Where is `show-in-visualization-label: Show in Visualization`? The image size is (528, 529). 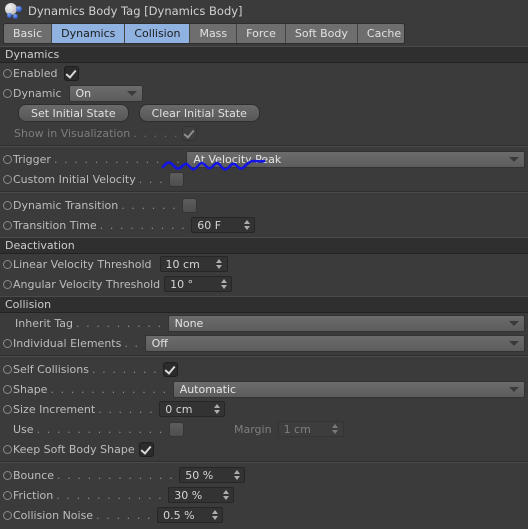
show-in-visualization-label: Show in Visualization is located at coordinates (72, 133).